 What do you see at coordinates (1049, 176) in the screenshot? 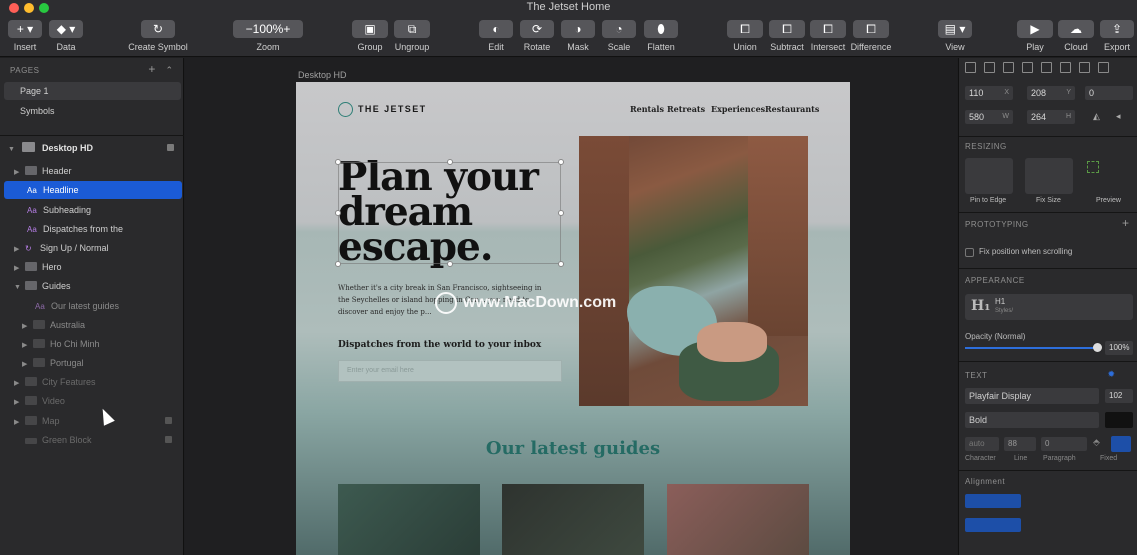
I see `fix-size-control` at bounding box center [1049, 176].